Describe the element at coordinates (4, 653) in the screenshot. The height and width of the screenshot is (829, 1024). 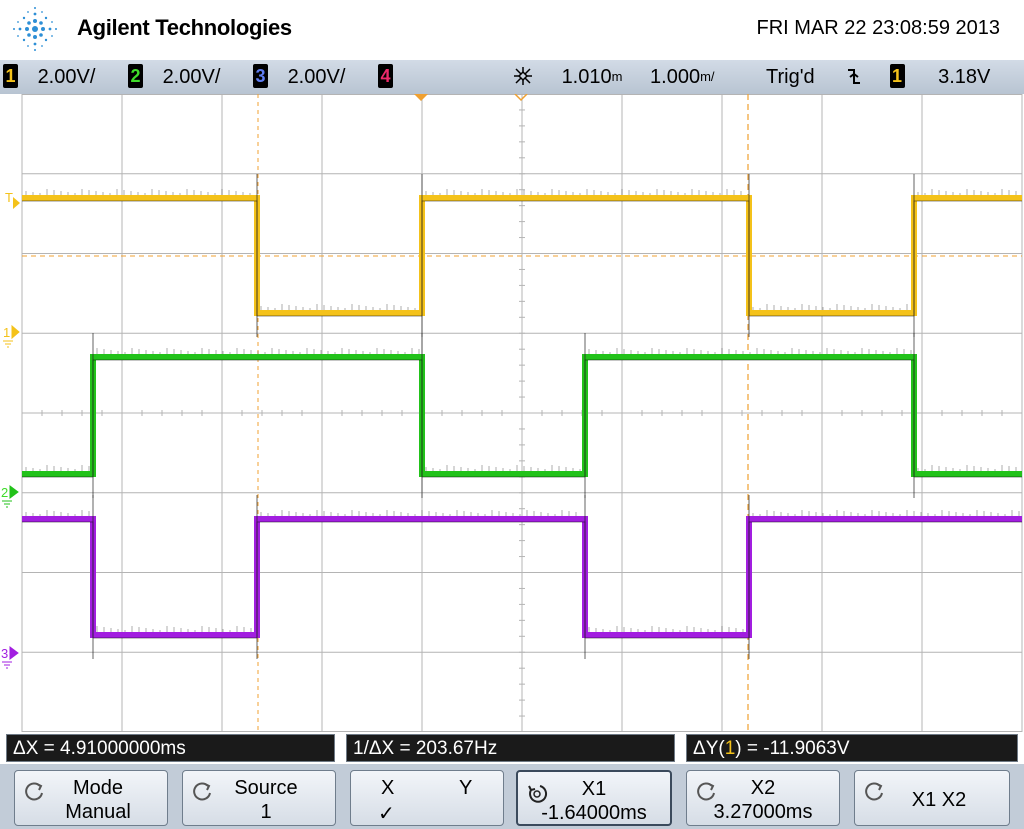
I see `channel-3-ground-marker: 3` at that location.